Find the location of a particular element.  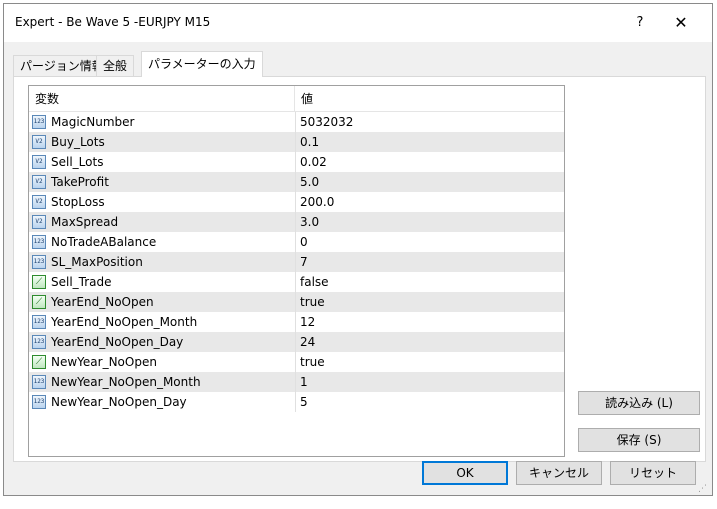

parameter-name-cell: 123 YearEnd_NoOpen_Month is located at coordinates (162, 322).